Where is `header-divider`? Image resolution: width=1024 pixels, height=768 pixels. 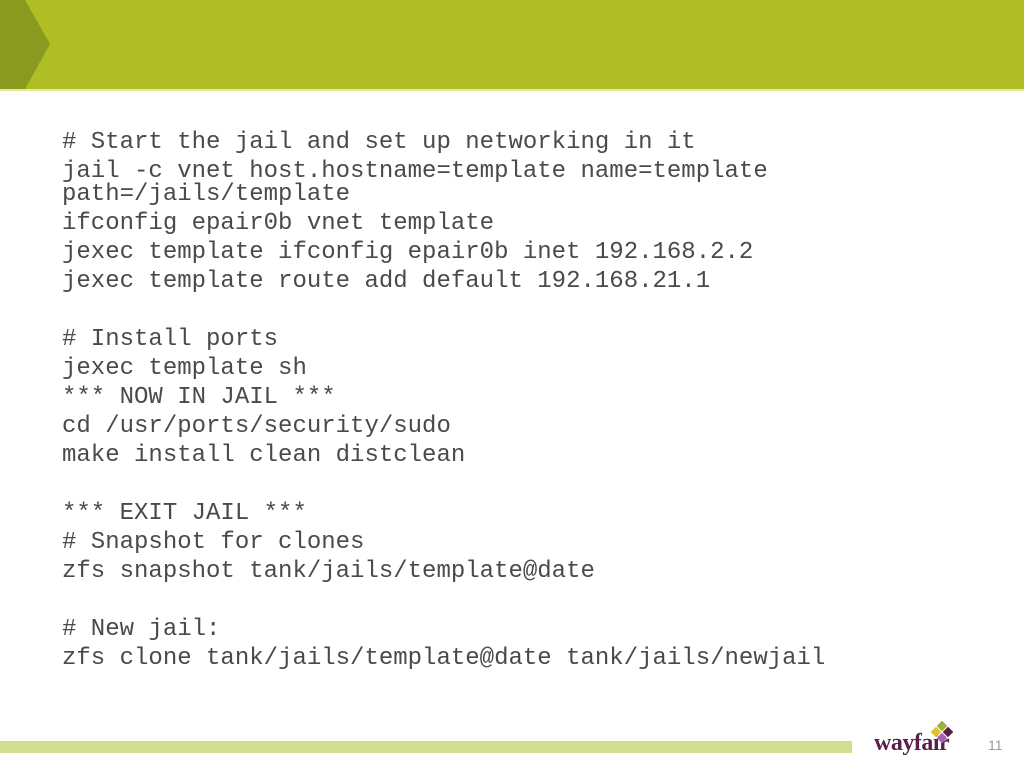
header-divider is located at coordinates (512, 90).